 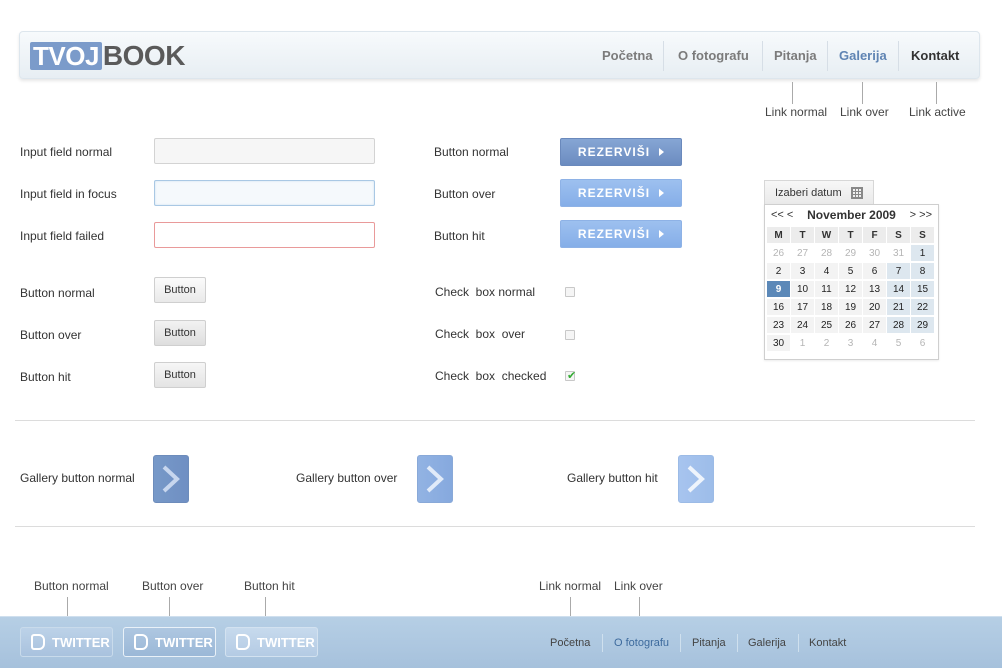 What do you see at coordinates (937, 112) in the screenshot?
I see `annotation-link-active: Link active` at bounding box center [937, 112].